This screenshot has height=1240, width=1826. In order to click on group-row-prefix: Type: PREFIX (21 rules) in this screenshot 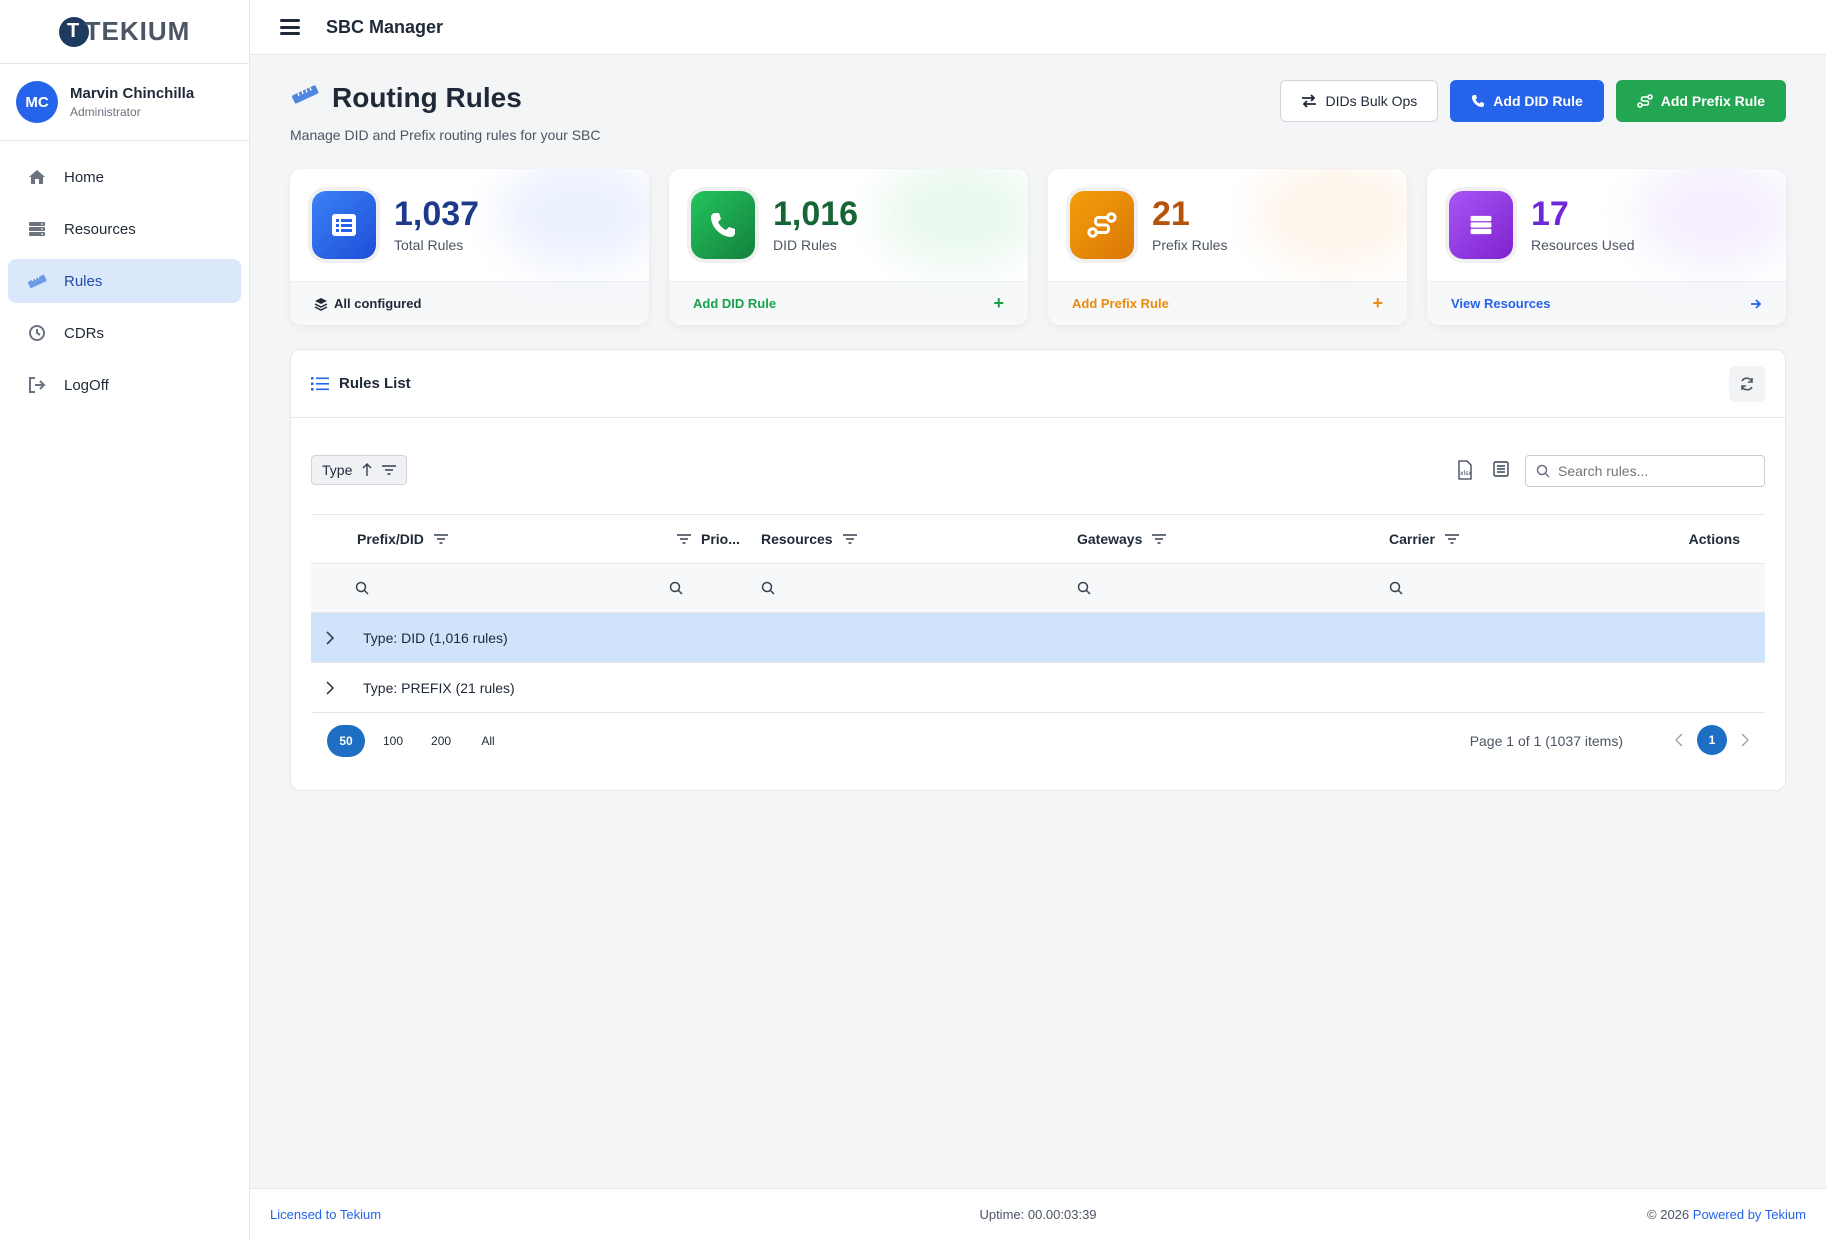, I will do `click(1038, 688)`.